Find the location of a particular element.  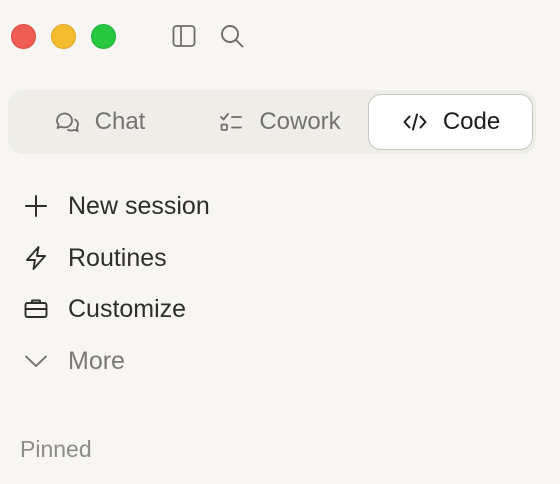

new-session-label: New session is located at coordinates (139, 205).